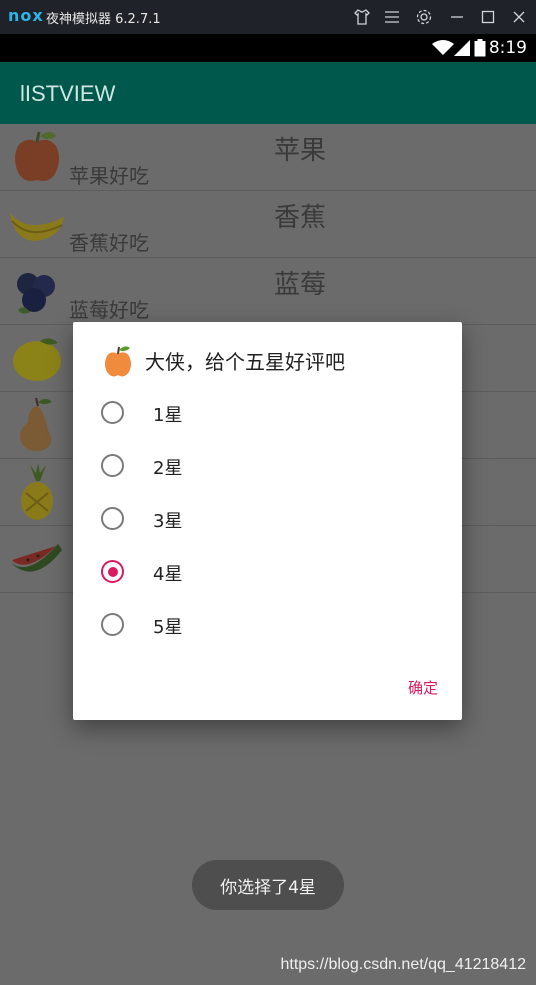 The height and width of the screenshot is (985, 536). I want to click on emulator-title: 夜神模拟器 6.2.7.1, so click(103, 19).